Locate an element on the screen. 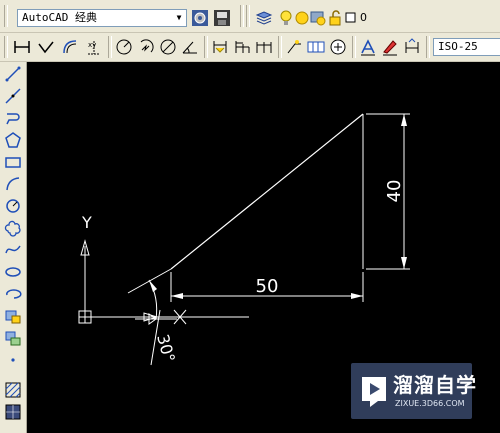 This screenshot has width=500, height=433. layers-icon is located at coordinates (264, 18).